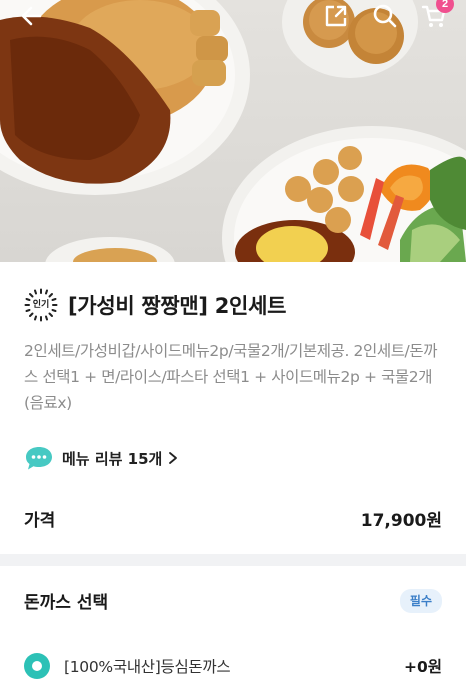 The width and height of the screenshot is (466, 697). What do you see at coordinates (112, 458) in the screenshot?
I see `menu-review-label: 메뉴 리뷰 15개` at bounding box center [112, 458].